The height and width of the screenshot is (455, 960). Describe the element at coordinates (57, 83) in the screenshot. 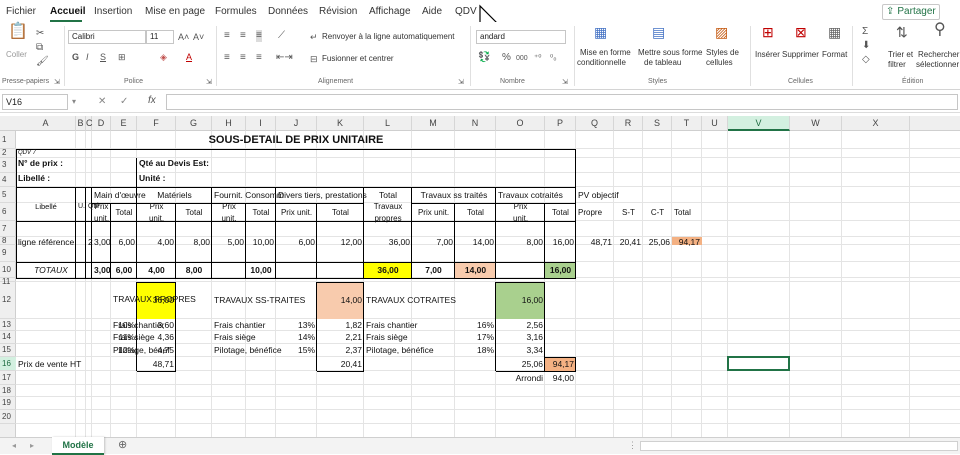

I see `clipboard-launcher-icon: ⇲` at that location.